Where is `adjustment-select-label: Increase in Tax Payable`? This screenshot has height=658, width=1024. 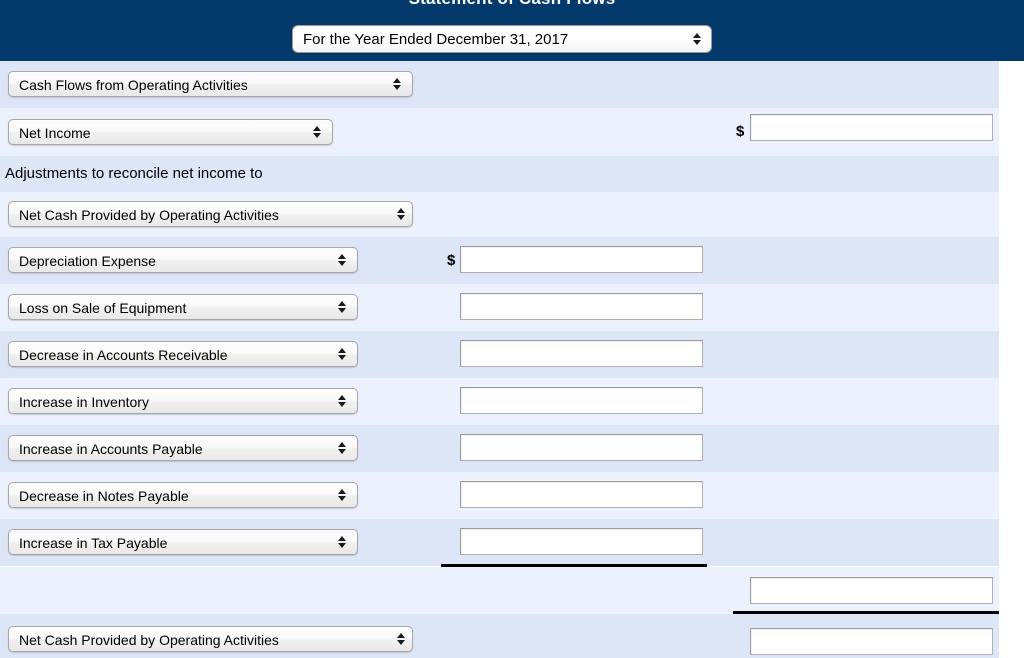
adjustment-select-label: Increase in Tax Payable is located at coordinates (93, 543).